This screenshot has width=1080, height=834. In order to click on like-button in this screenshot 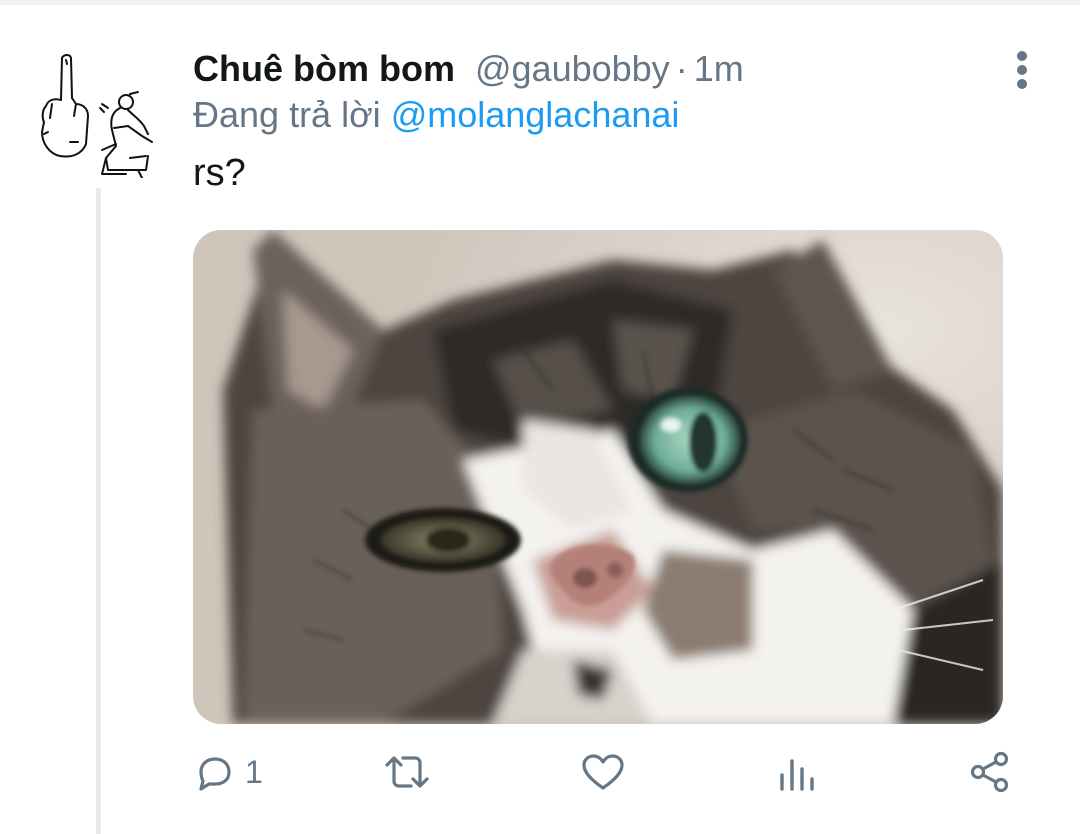, I will do `click(603, 772)`.